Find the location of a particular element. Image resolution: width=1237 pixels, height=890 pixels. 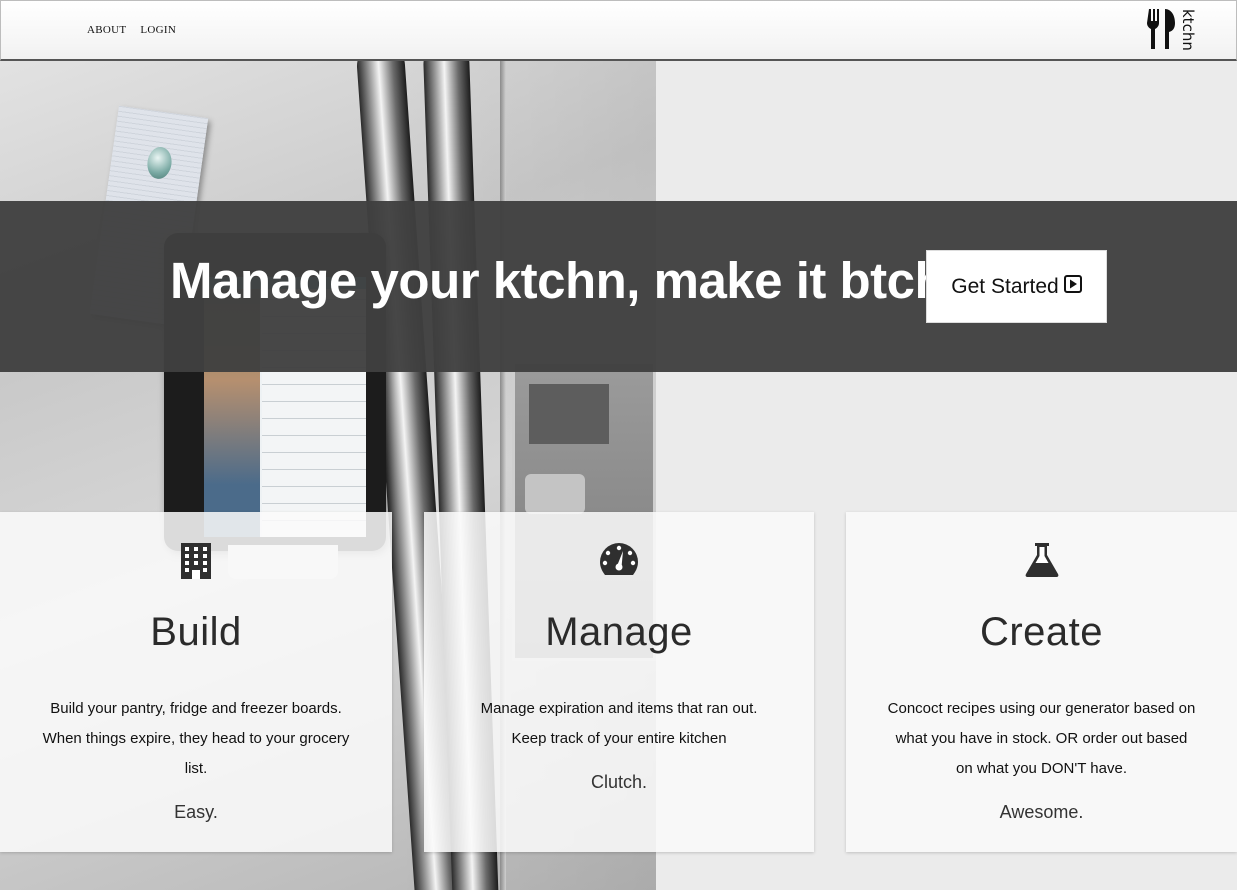

hero-headline: Manage your ktchn, make it btchn. is located at coordinates (580, 280).